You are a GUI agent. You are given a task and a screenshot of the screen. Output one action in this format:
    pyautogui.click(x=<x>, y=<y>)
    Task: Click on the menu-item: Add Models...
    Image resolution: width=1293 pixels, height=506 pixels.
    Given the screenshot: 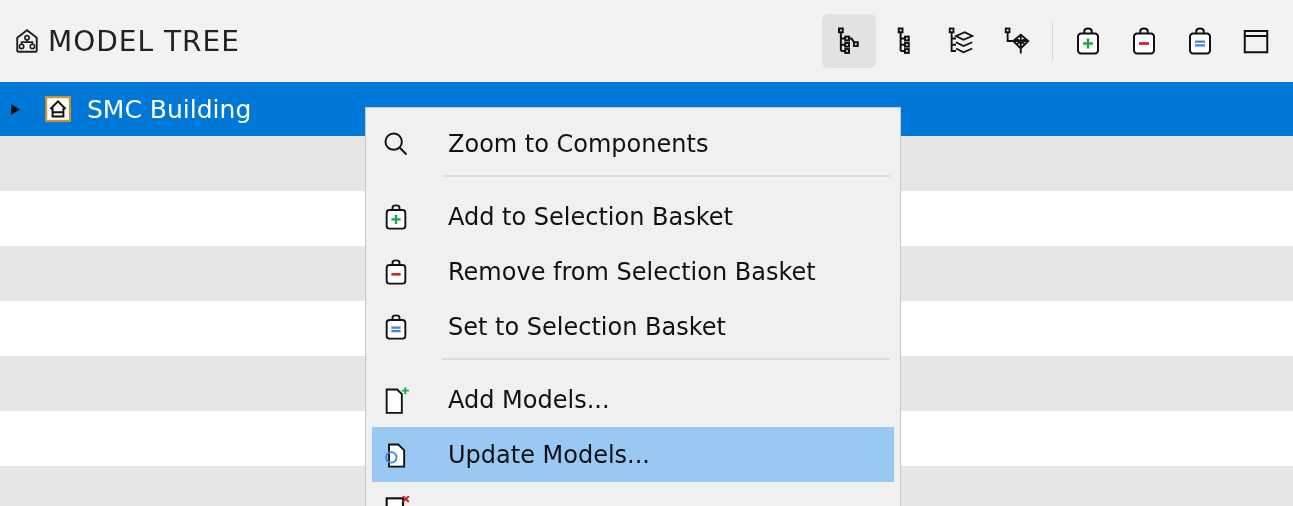 What is the action you would take?
    pyautogui.click(x=633, y=399)
    